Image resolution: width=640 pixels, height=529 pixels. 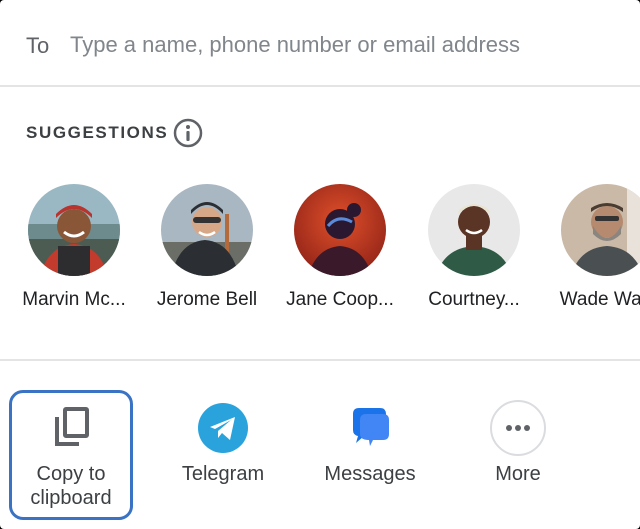 What do you see at coordinates (188, 133) in the screenshot?
I see `info-icon` at bounding box center [188, 133].